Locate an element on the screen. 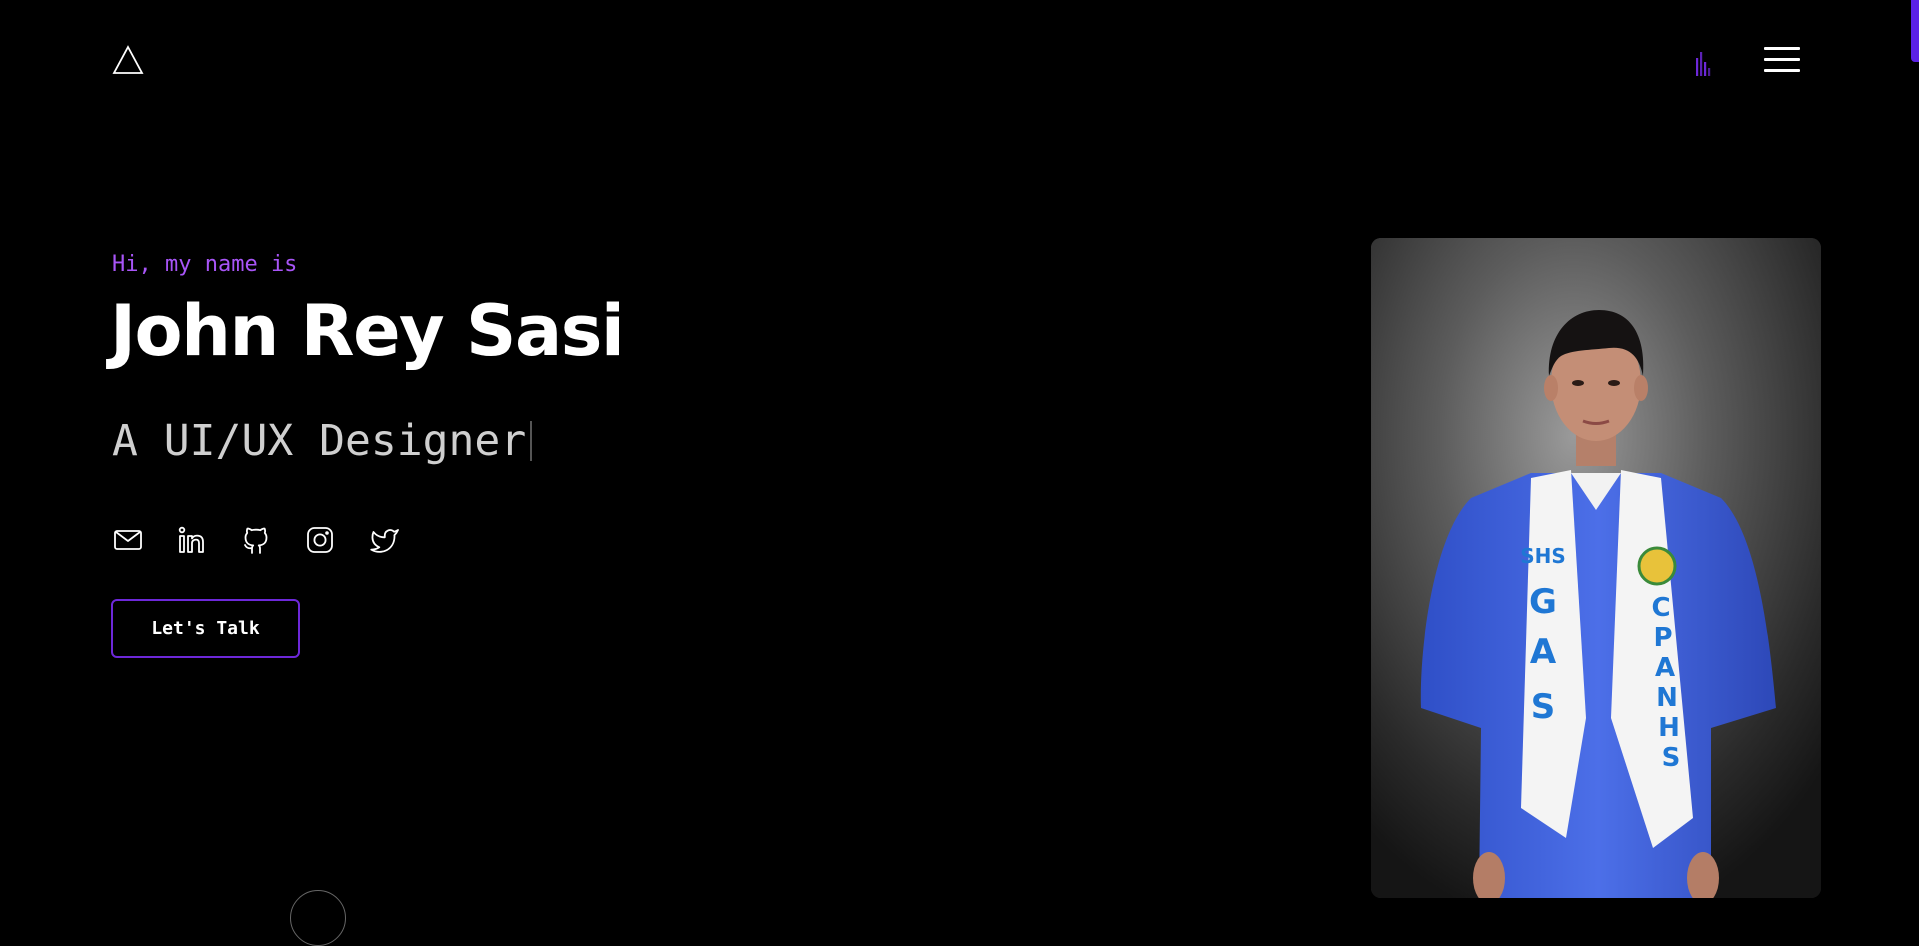 This screenshot has width=1919, height=946. lets-talk-button: Let's Talk is located at coordinates (205, 628).